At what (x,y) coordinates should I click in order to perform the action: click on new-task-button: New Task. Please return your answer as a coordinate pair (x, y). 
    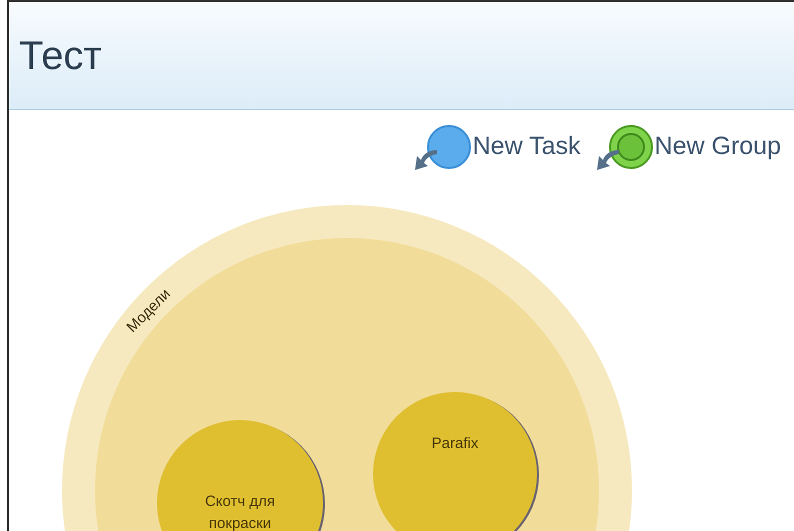
    Looking at the image, I should click on (495, 147).